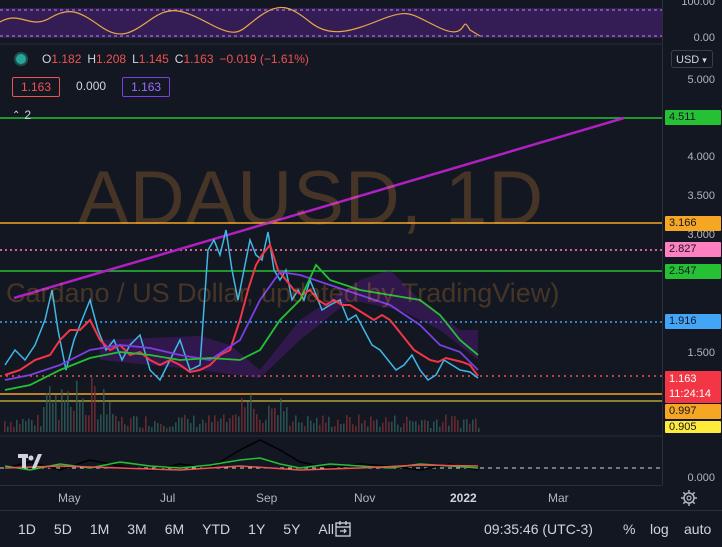  Describe the element at coordinates (30, 462) in the screenshot. I see `tradingview-logo` at that location.